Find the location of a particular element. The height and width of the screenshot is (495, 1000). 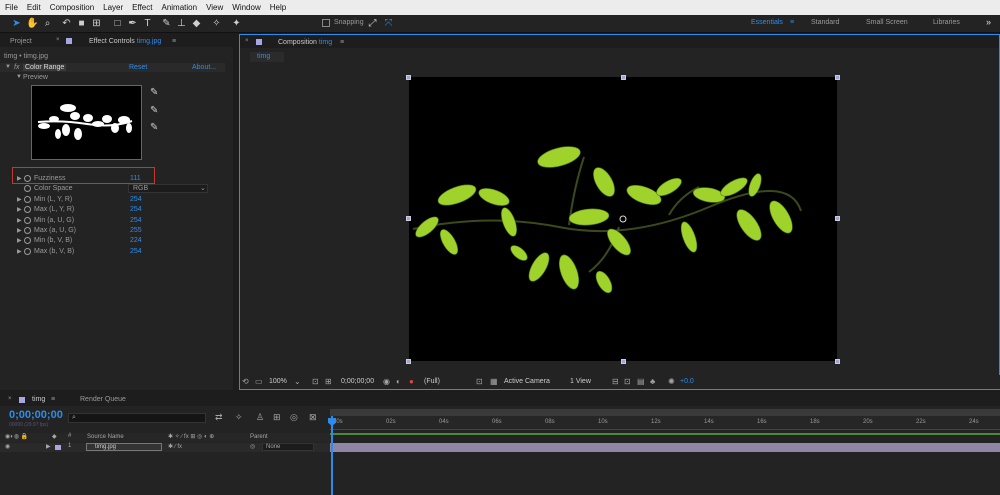

snapshot-icon: ◉ is located at coordinates (386, 381).